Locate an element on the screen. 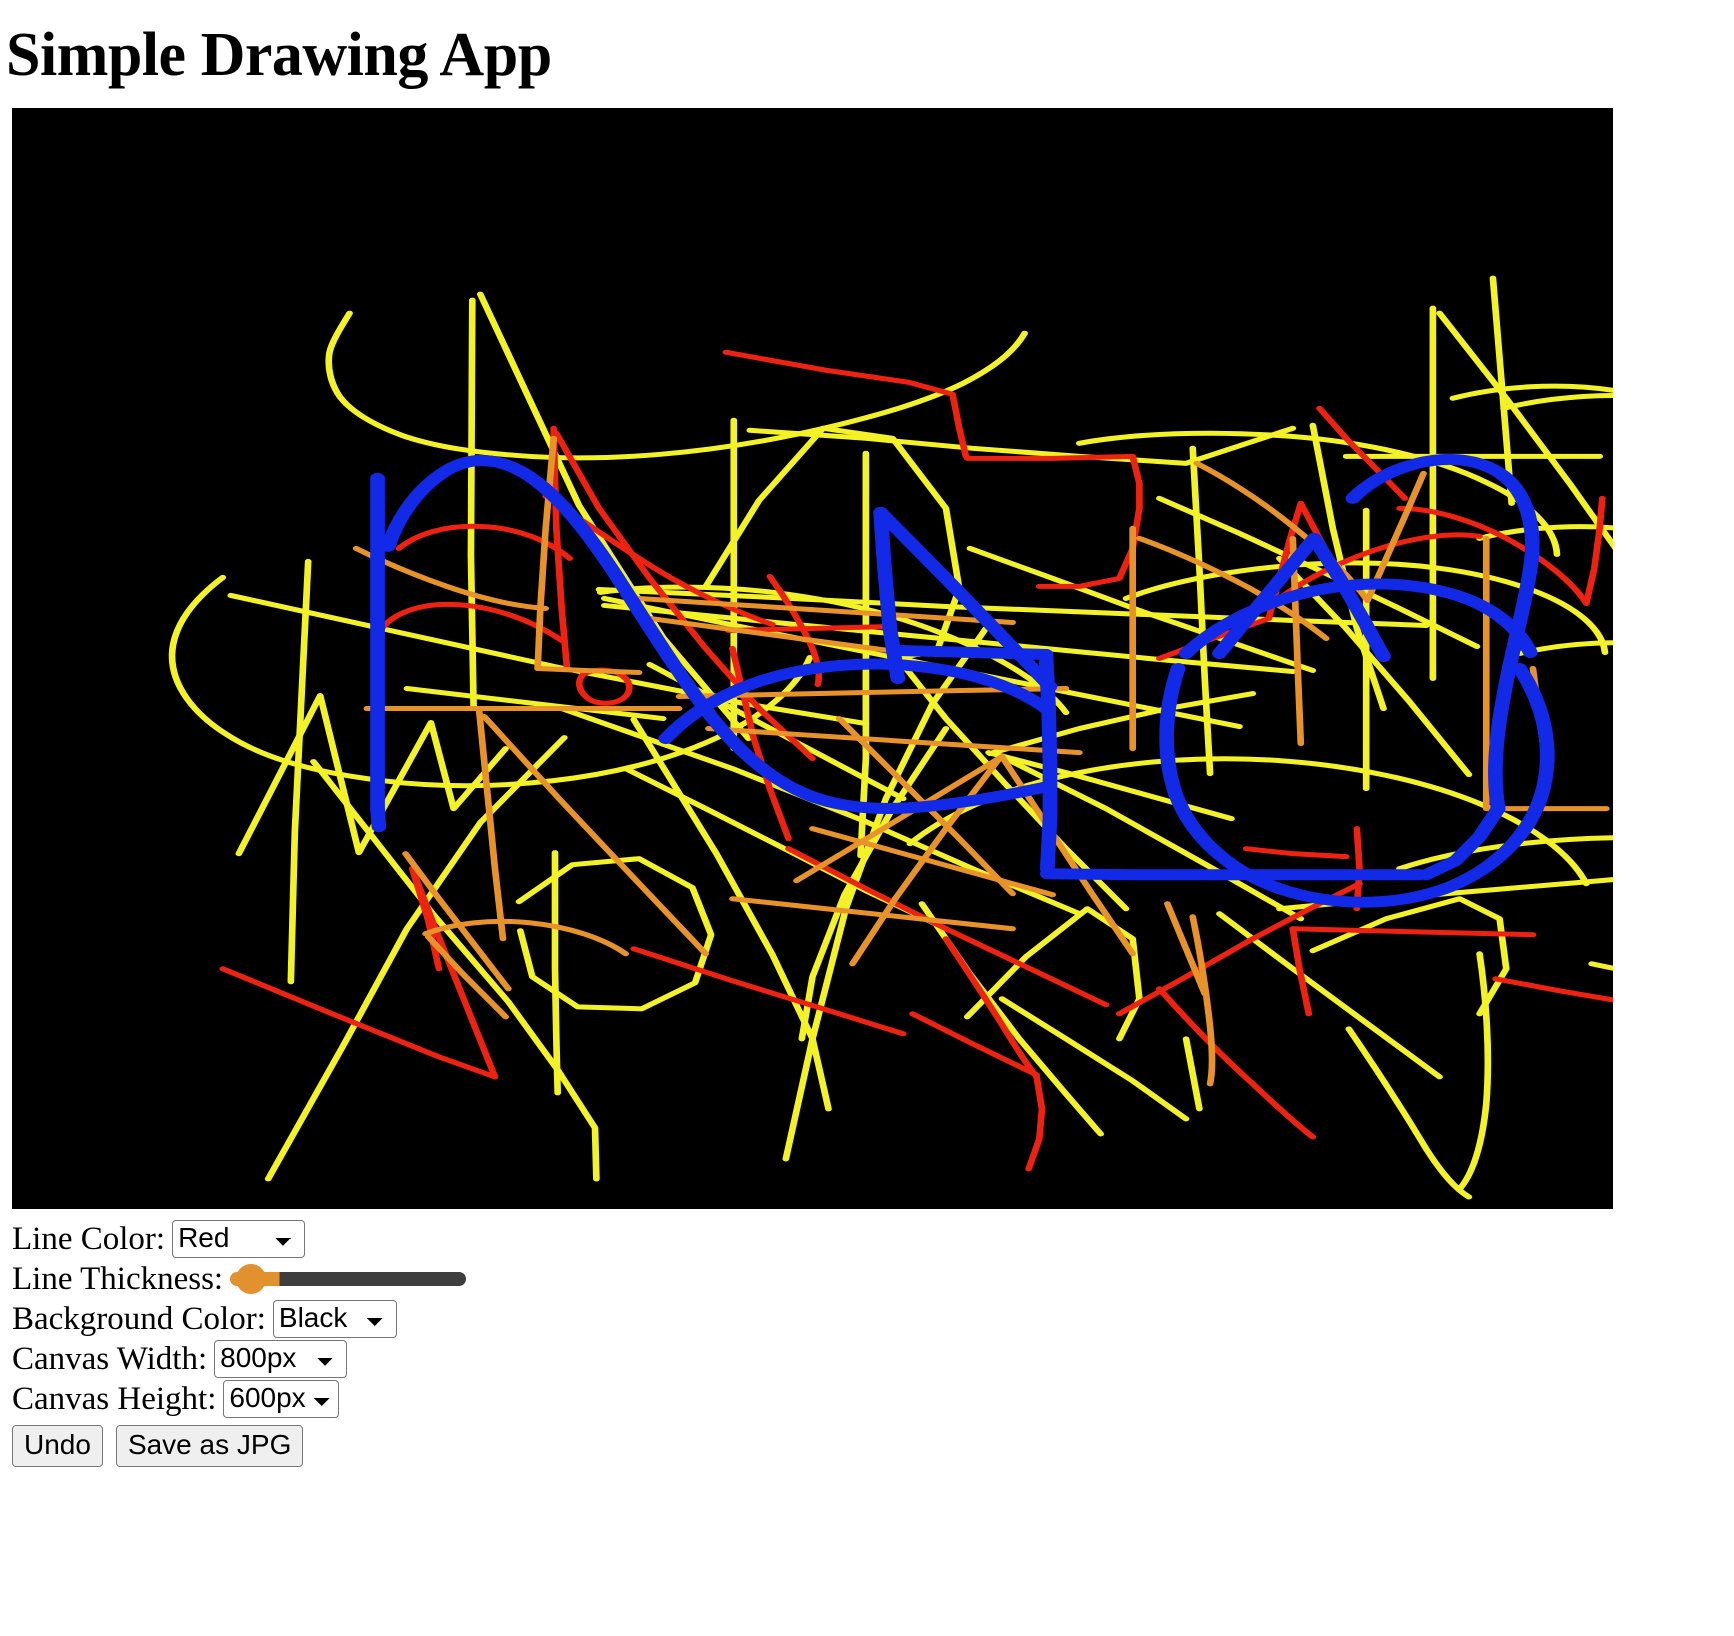 The width and height of the screenshot is (1734, 1636). canvas-height-label: Canvas Height: is located at coordinates (114, 1399).